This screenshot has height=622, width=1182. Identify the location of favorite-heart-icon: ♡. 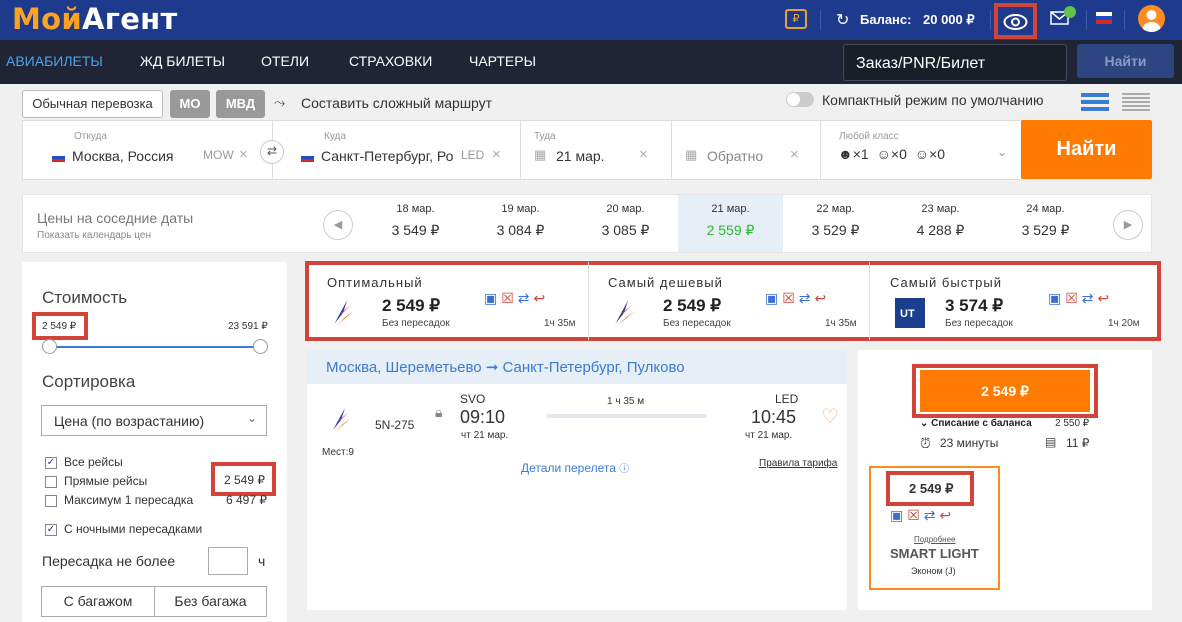
(830, 416).